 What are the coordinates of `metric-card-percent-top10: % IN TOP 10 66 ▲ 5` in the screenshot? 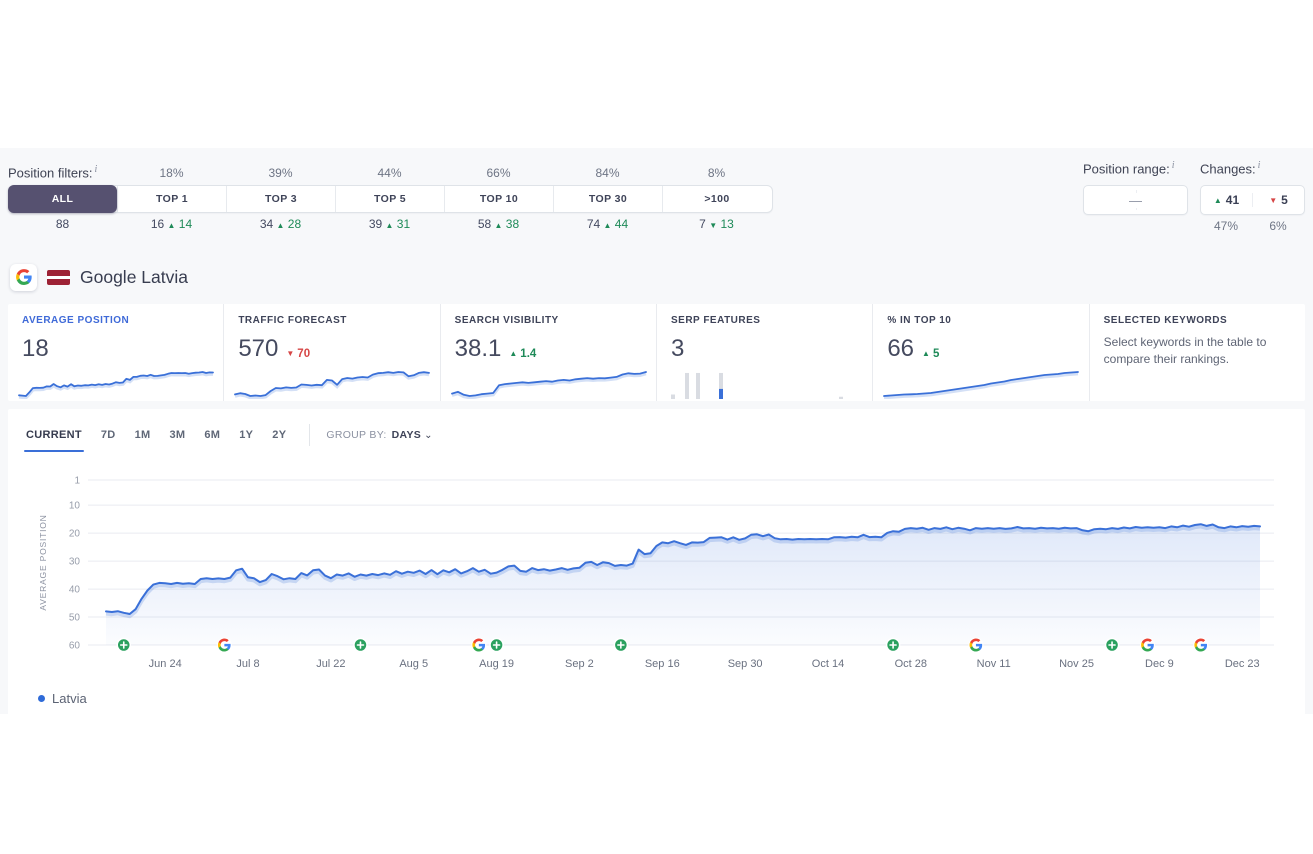 It's located at (980, 352).